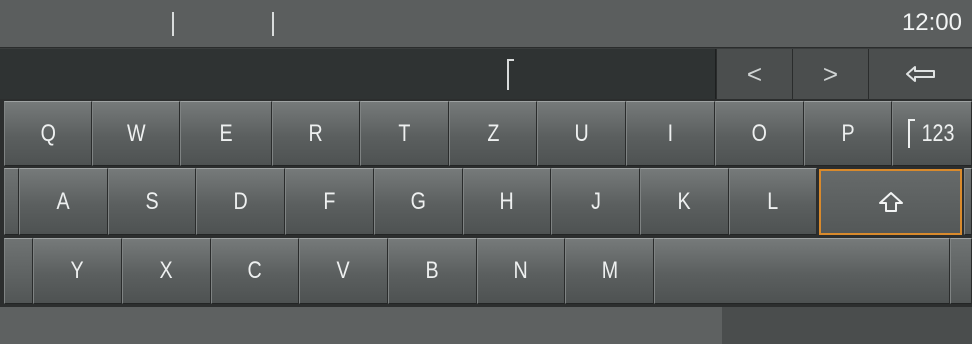 The height and width of the screenshot is (344, 972). I want to click on key-label: Z, so click(493, 133).